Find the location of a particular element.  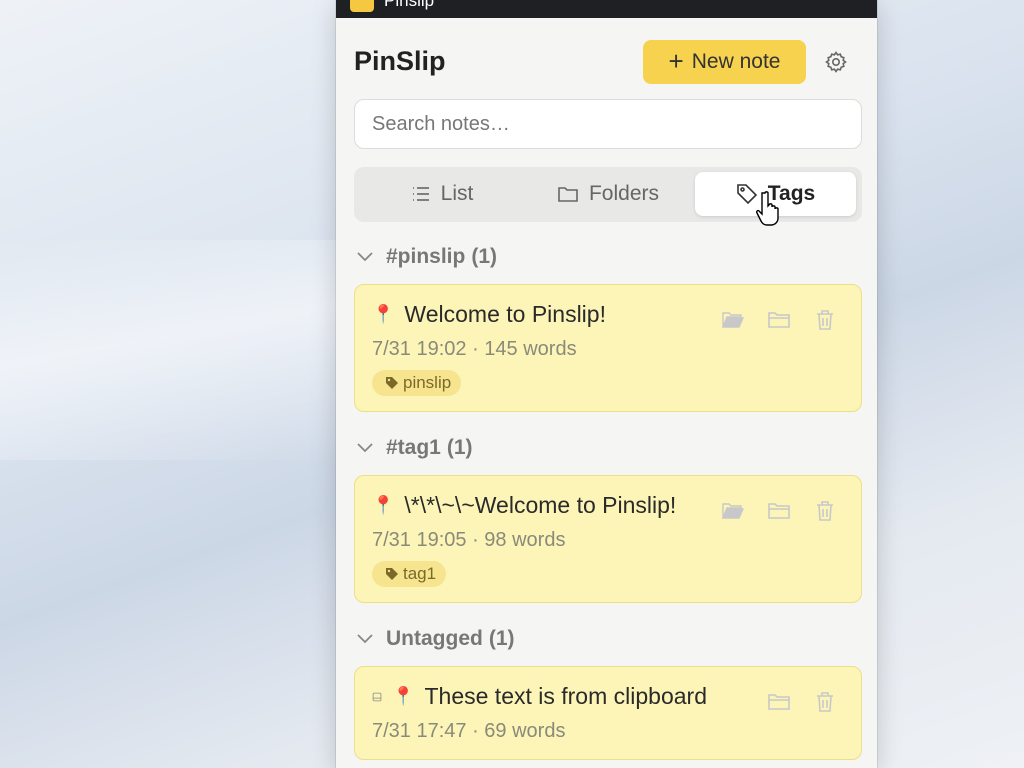

note-meta: 7/31 19:05 · 98 words is located at coordinates (469, 540).